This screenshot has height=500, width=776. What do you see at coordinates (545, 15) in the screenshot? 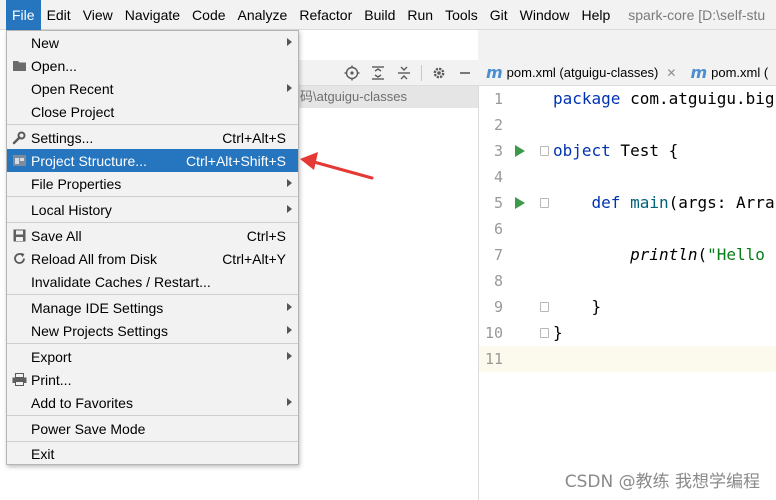
I see `menu-window: Window` at bounding box center [545, 15].